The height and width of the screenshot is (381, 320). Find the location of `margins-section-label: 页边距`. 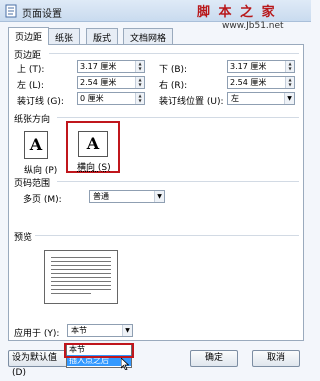

margins-section-label: 页边距 is located at coordinates (28, 56).